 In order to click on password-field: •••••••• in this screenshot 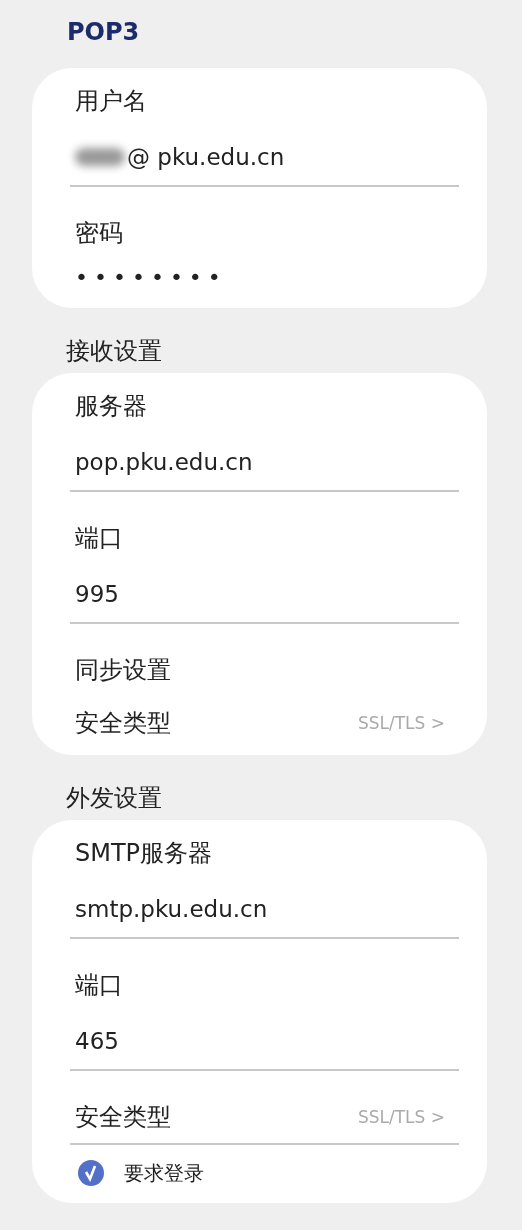, I will do `click(151, 278)`.